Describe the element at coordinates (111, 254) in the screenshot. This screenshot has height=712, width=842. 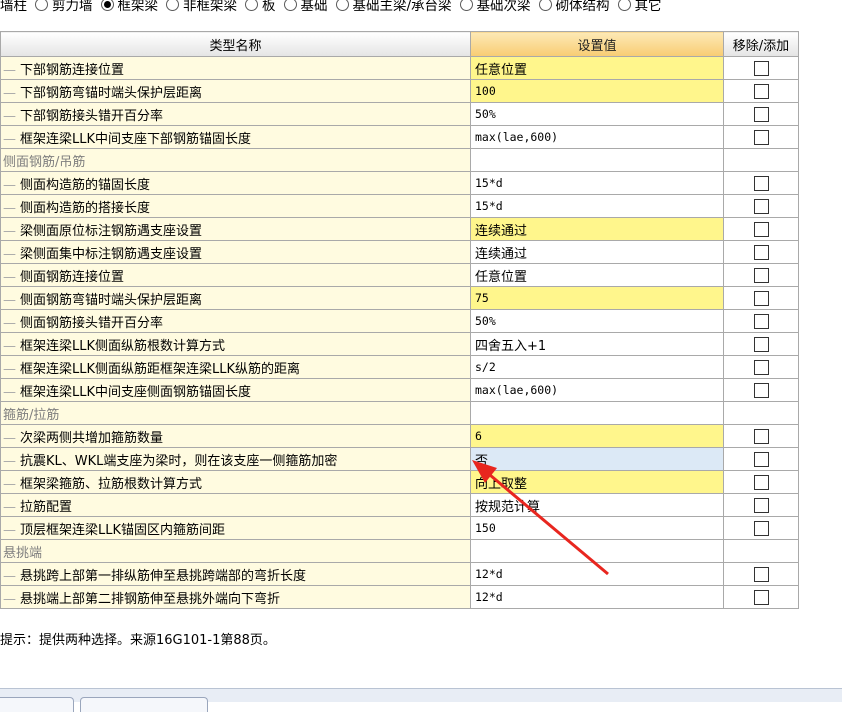
I see `row-name-text: 梁侧面集中标注钢筋遇支座设置` at that location.